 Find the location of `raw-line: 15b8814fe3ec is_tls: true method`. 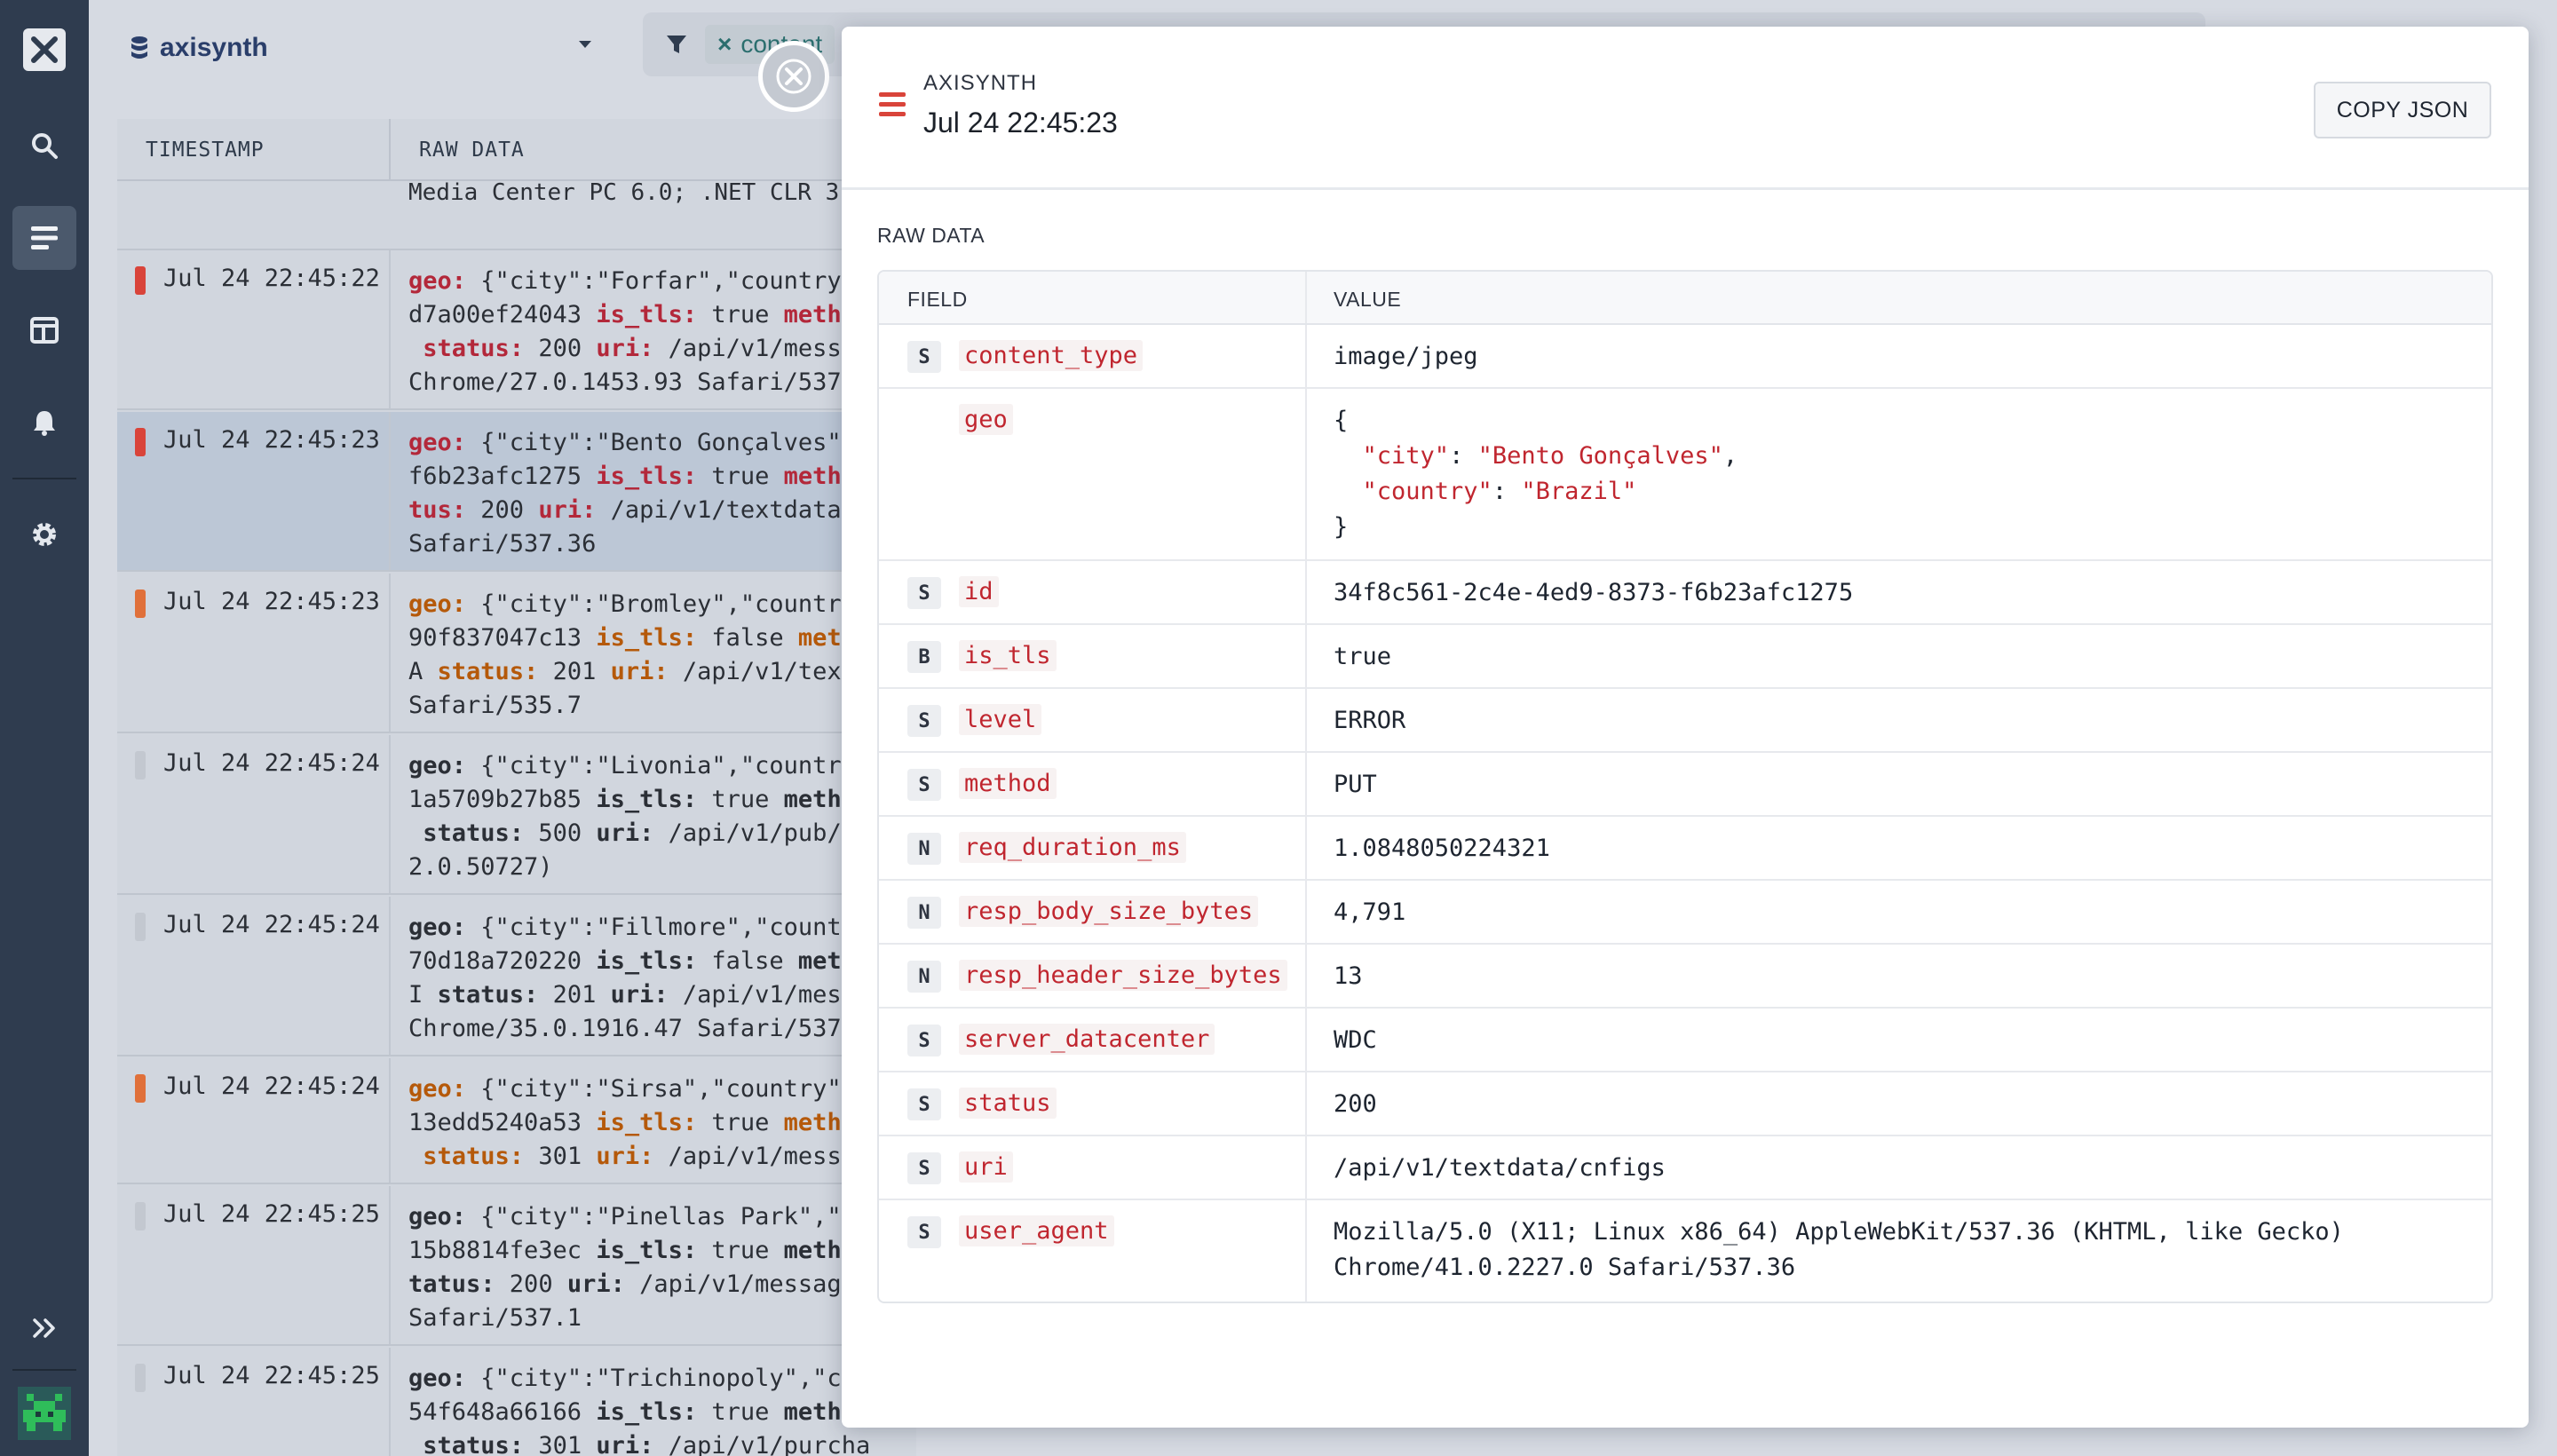

raw-line: 15b8814fe3ec is_tls: true method is located at coordinates (662, 1251).